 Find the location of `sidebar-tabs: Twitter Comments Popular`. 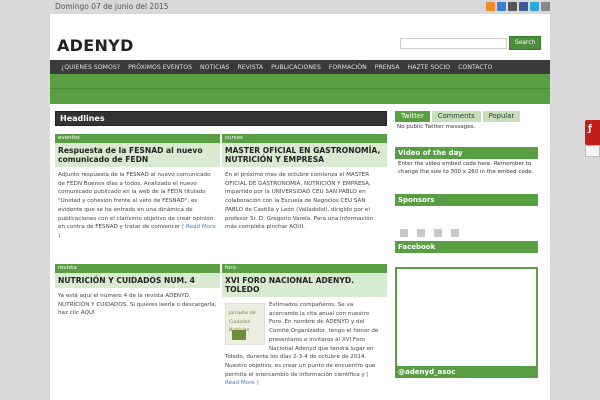

sidebar-tabs: Twitter Comments Popular is located at coordinates (466, 116).